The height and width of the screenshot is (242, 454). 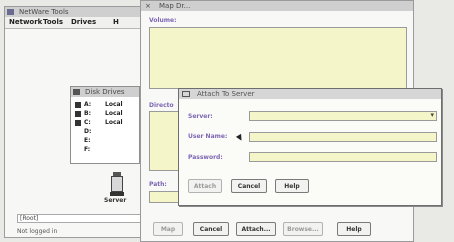 I want to click on status-bar: Not logged in, so click(x=37, y=231).